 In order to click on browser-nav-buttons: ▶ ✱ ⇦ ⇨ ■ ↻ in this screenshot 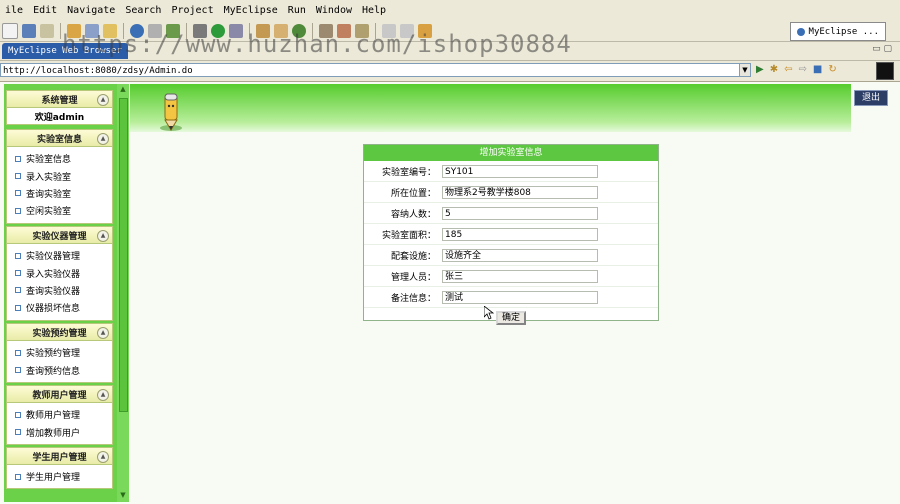, I will do `click(796, 69)`.